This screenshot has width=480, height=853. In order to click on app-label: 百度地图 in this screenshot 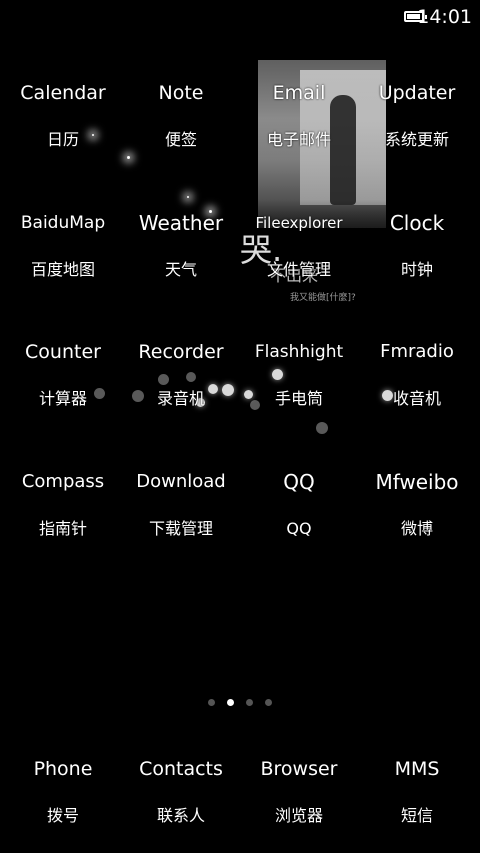, I will do `click(62, 269)`.